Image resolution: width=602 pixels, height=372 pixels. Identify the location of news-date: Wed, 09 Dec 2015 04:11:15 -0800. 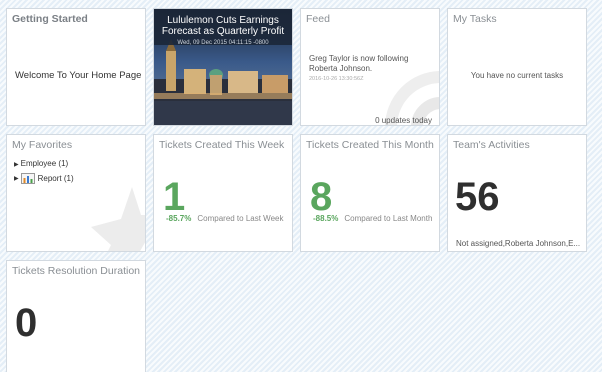
(223, 43).